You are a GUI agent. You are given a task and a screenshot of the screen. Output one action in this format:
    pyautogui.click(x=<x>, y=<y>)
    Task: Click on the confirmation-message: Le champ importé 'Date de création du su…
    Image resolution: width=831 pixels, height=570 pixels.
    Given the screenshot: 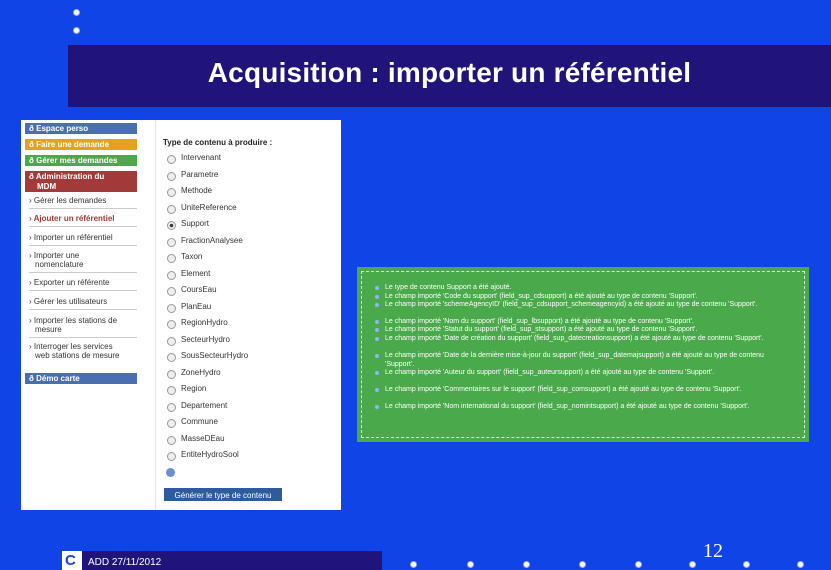 What is the action you would take?
    pyautogui.click(x=574, y=338)
    